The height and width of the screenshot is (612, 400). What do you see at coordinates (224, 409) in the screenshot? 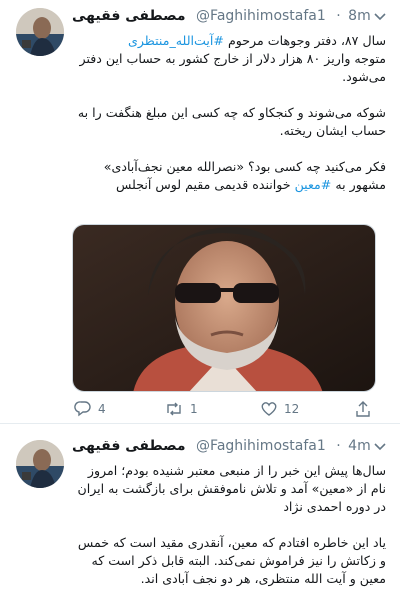
I see `tweet-actions: 4 1 12` at bounding box center [224, 409].